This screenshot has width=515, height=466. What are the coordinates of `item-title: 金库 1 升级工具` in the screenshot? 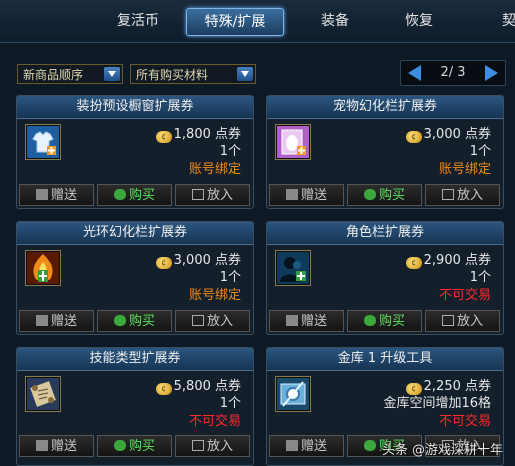 It's located at (385, 359).